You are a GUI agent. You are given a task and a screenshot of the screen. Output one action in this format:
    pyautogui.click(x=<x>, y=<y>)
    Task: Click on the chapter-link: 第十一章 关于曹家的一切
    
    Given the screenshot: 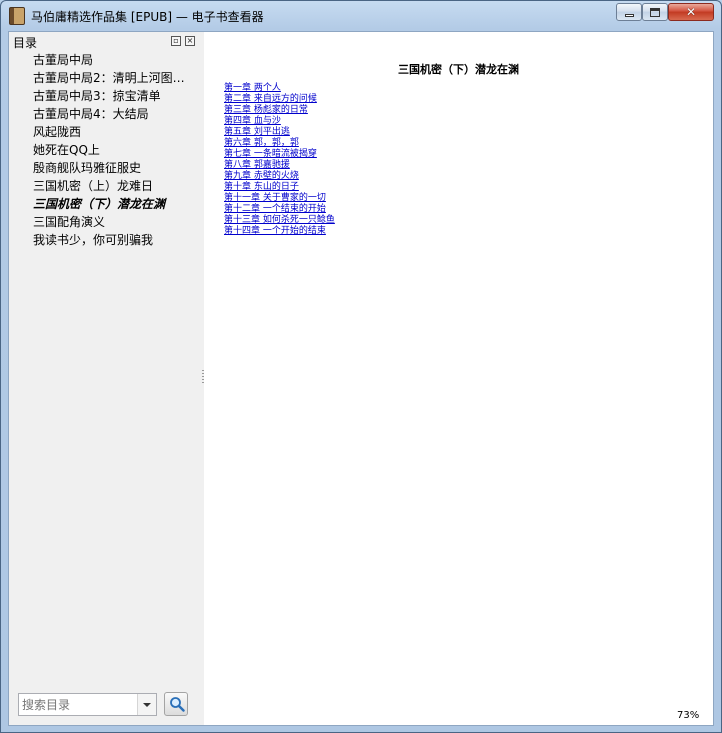 What is the action you would take?
    pyautogui.click(x=279, y=198)
    